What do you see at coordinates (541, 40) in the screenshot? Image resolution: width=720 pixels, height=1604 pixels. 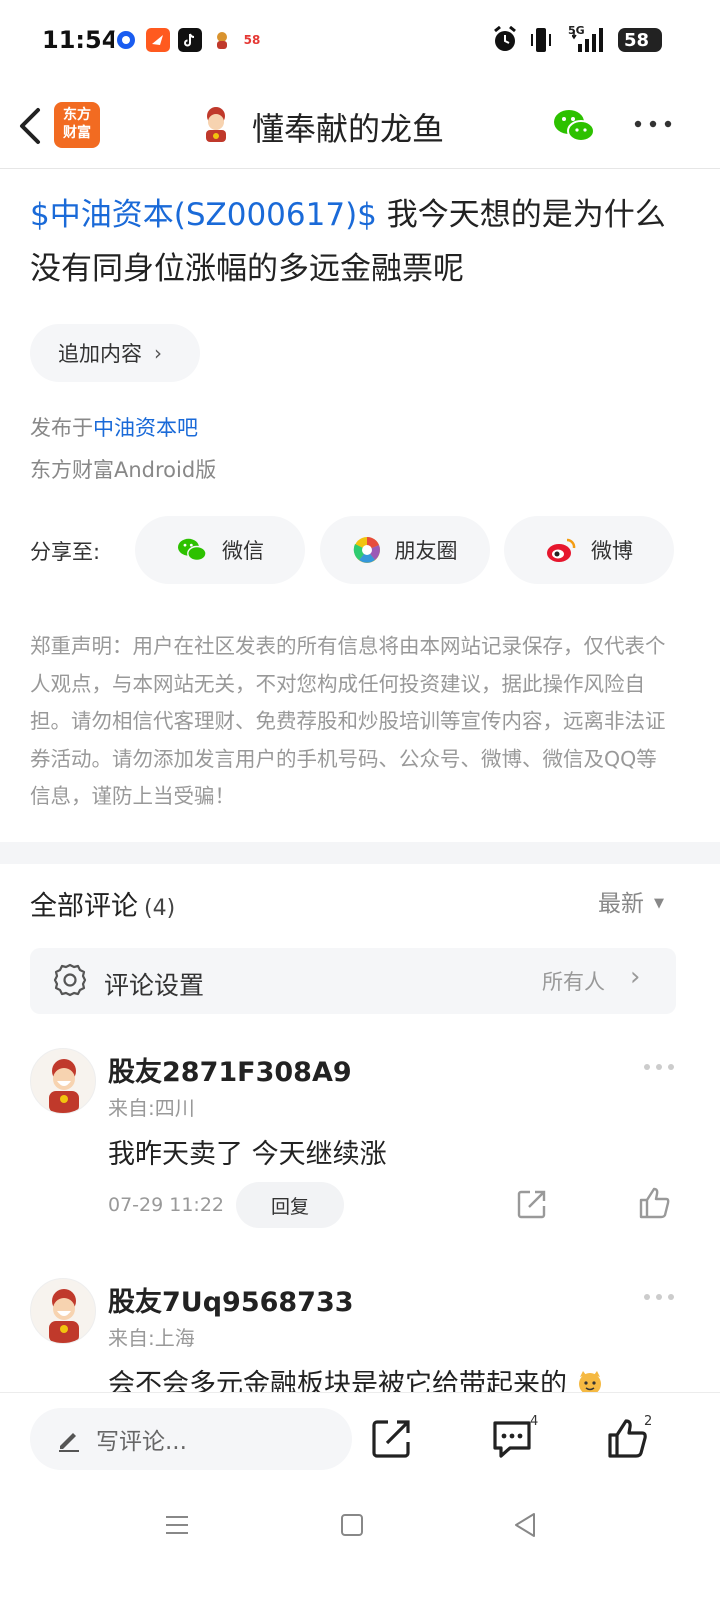 I see `vibrate-icon` at bounding box center [541, 40].